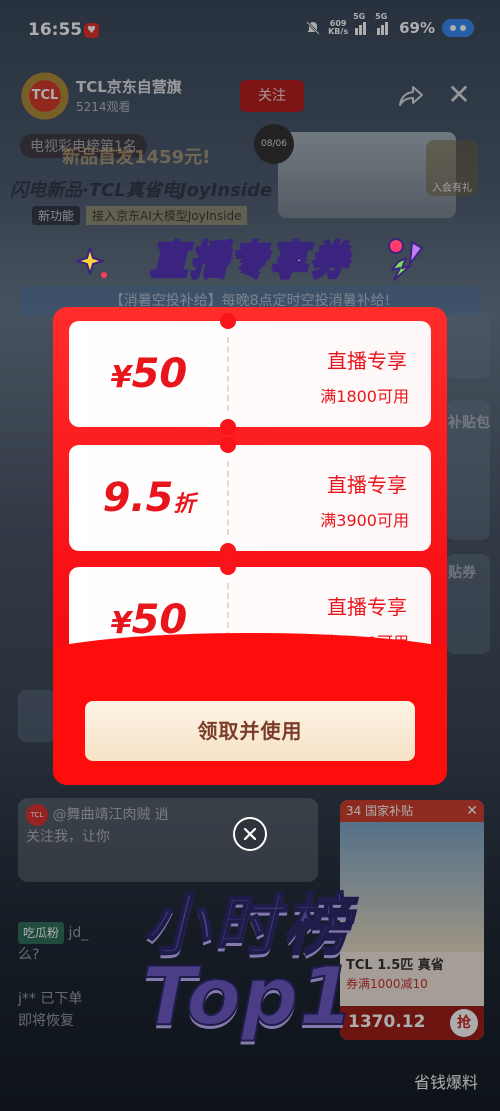  I want to click on exclamation-icon, so click(405, 259).